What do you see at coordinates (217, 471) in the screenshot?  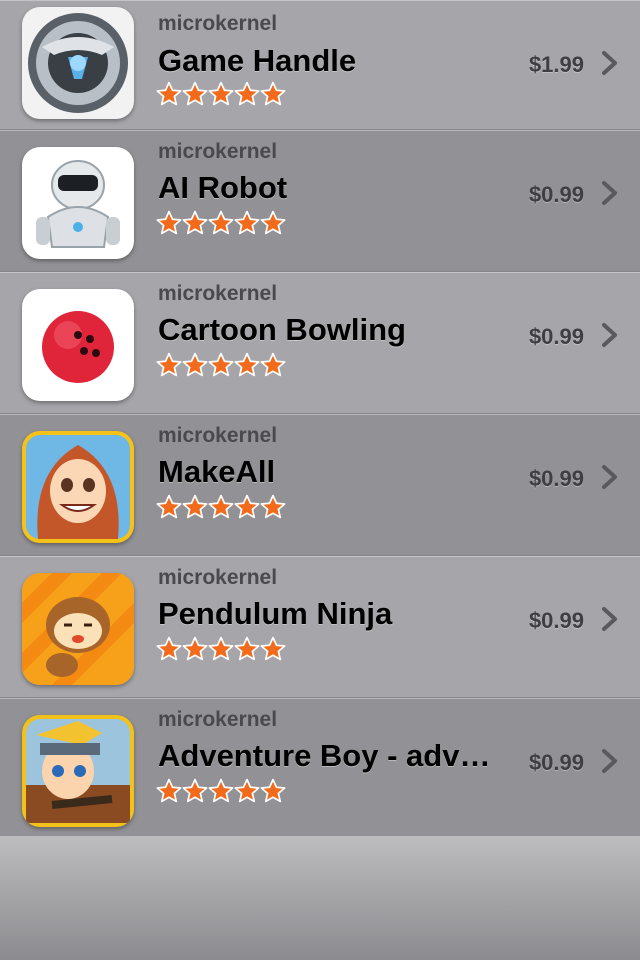 I see `app-title: MakeAll` at bounding box center [217, 471].